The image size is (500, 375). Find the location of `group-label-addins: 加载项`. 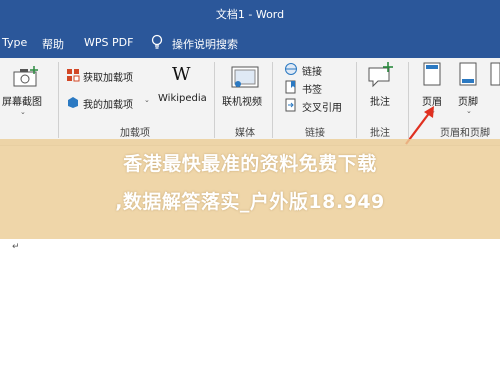

group-label-addins: 加载项 is located at coordinates (135, 133).